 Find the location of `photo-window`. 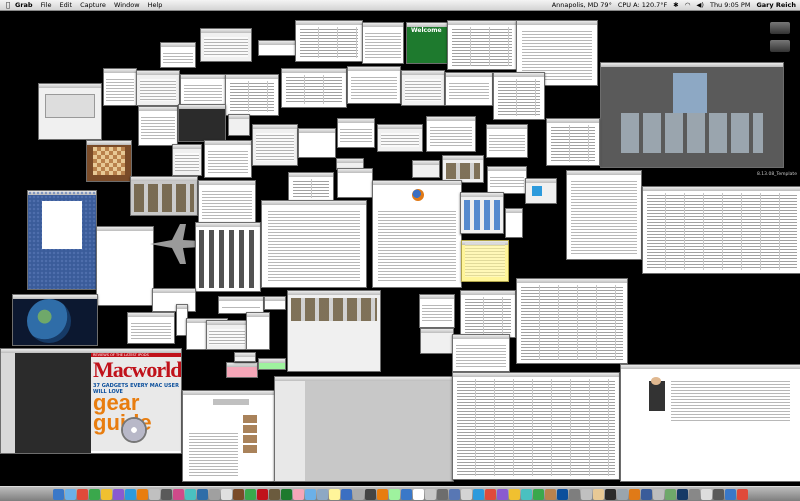

photo-window is located at coordinates (334, 331).